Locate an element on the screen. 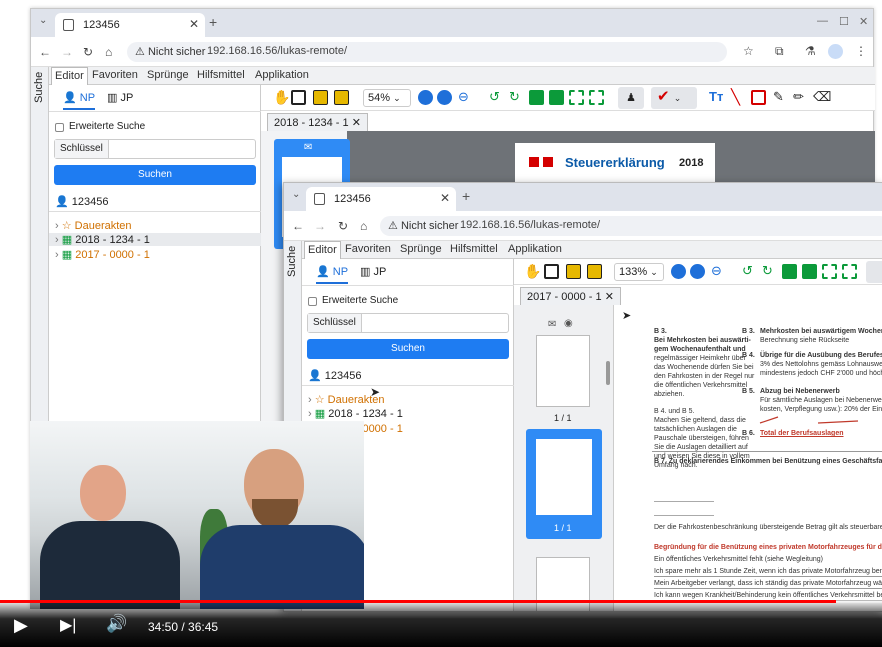 The width and height of the screenshot is (882, 647). thumbnail-scrollbar is located at coordinates (608, 373).